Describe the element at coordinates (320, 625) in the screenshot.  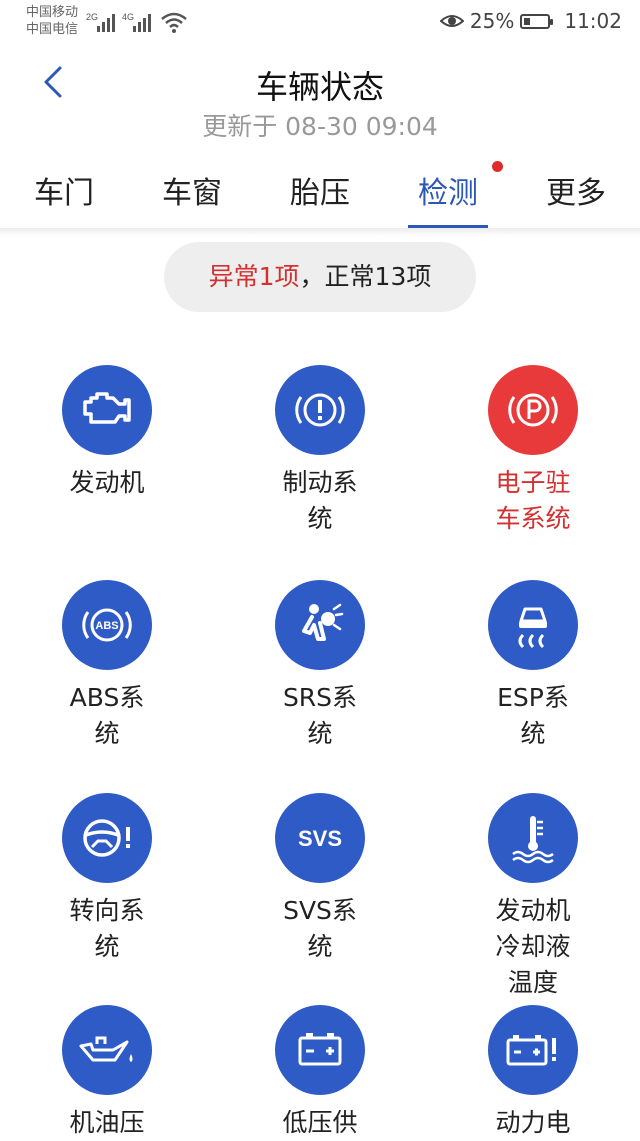
I see `airbag-icon` at that location.